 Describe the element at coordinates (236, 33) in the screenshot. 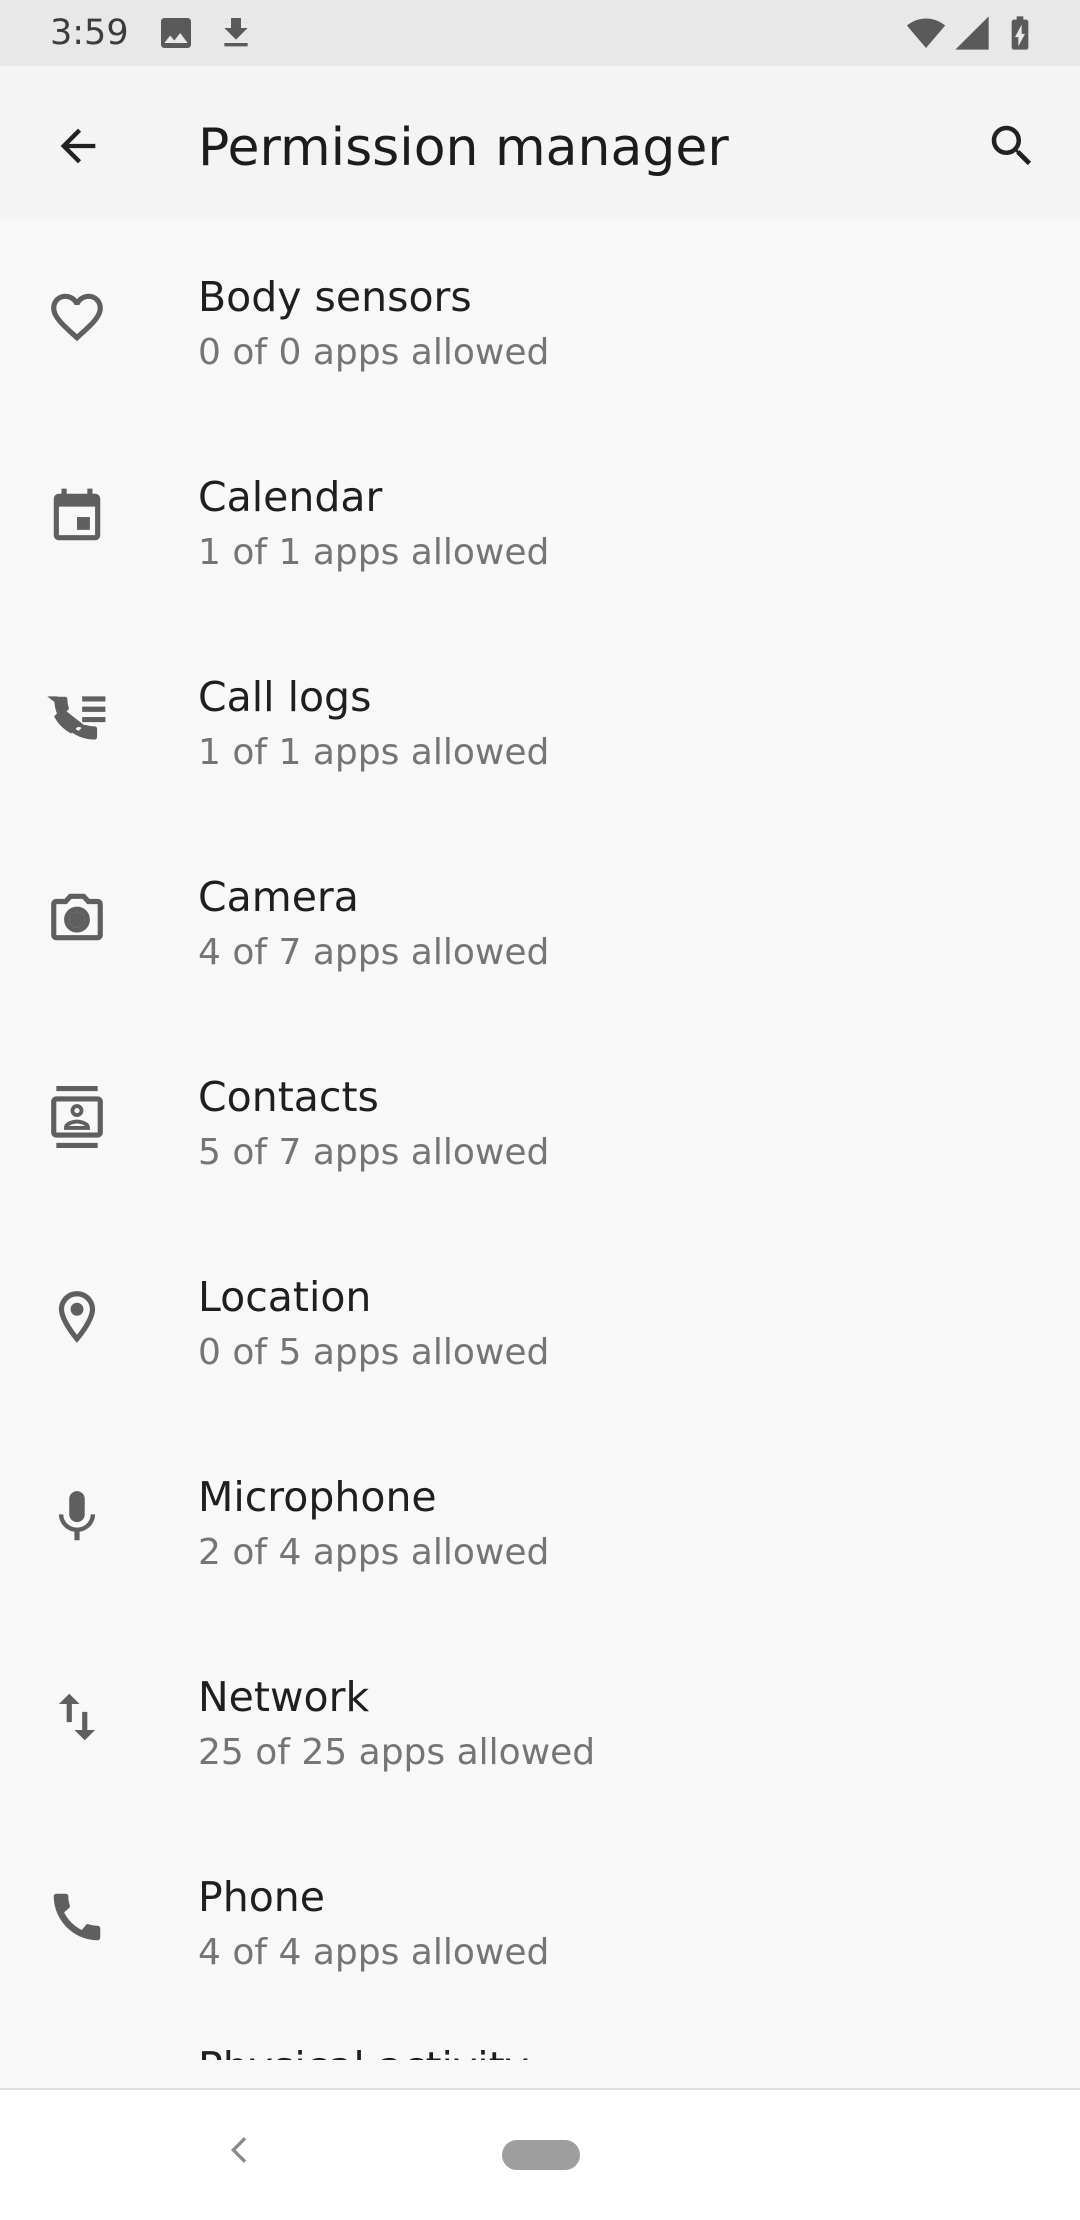

I see `download-icon` at that location.